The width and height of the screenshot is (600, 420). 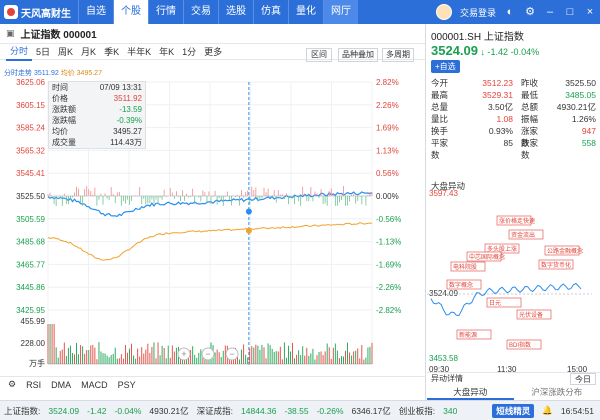 I want to click on overlay-button: 品种叠加, so click(x=358, y=55).